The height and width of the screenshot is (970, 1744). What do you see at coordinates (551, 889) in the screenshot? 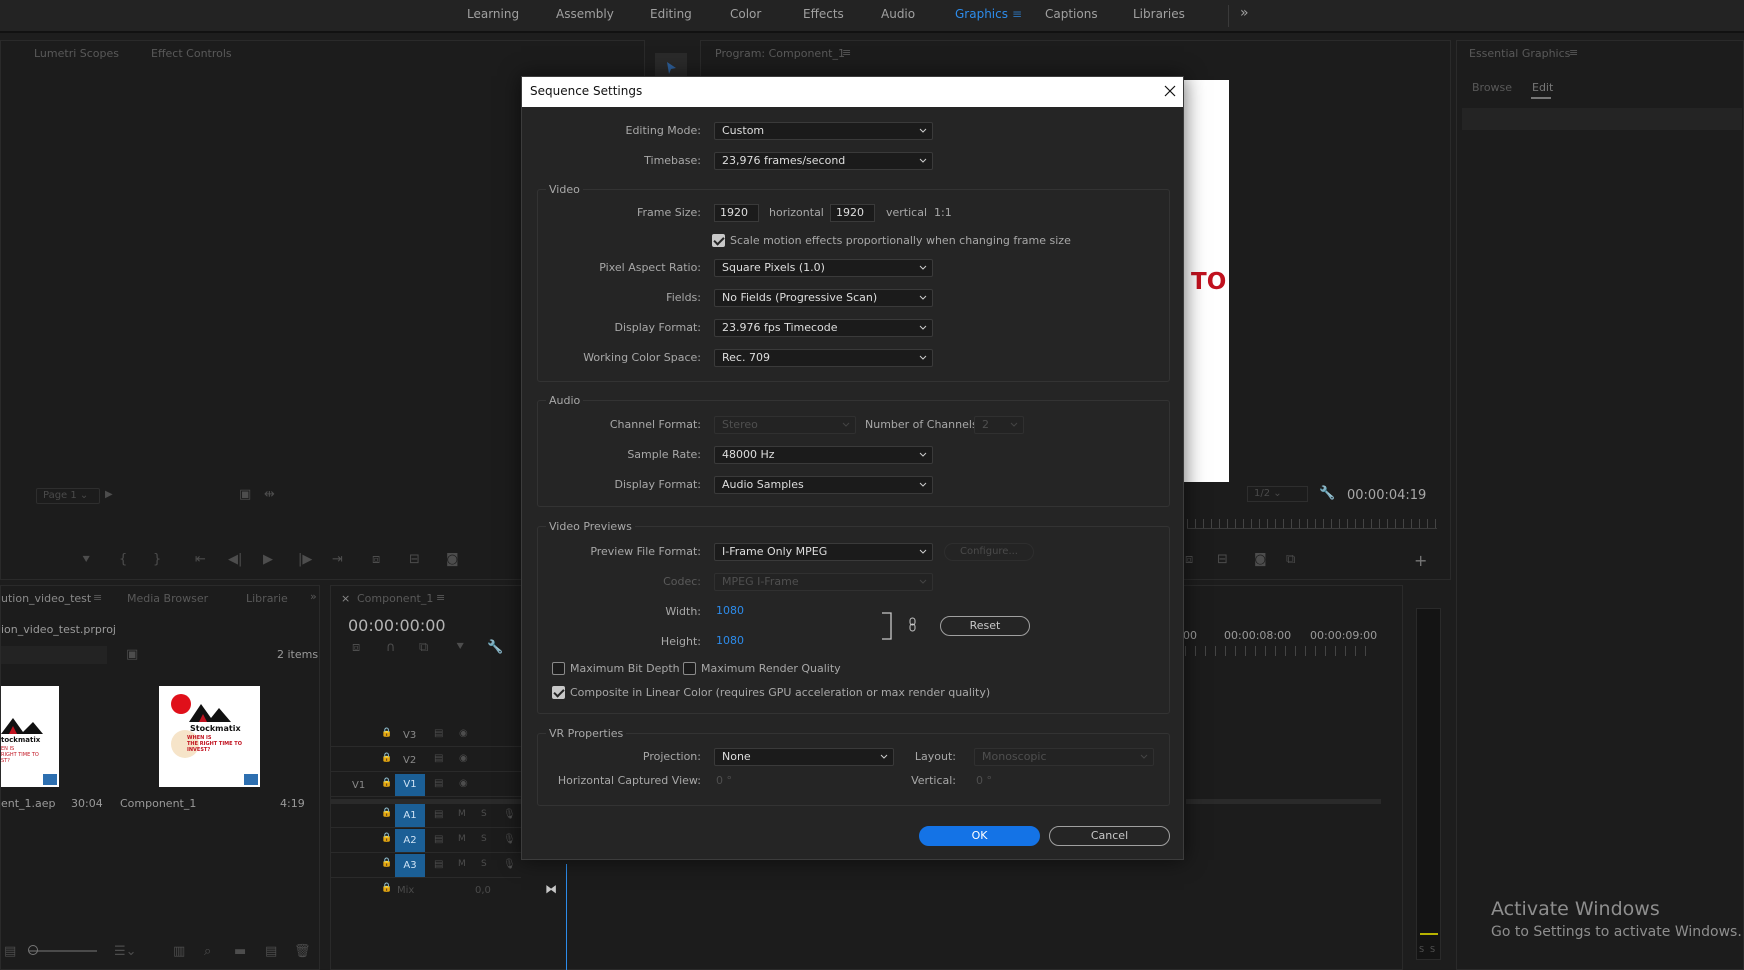
I see `playhead-icon: ⧓` at bounding box center [551, 889].